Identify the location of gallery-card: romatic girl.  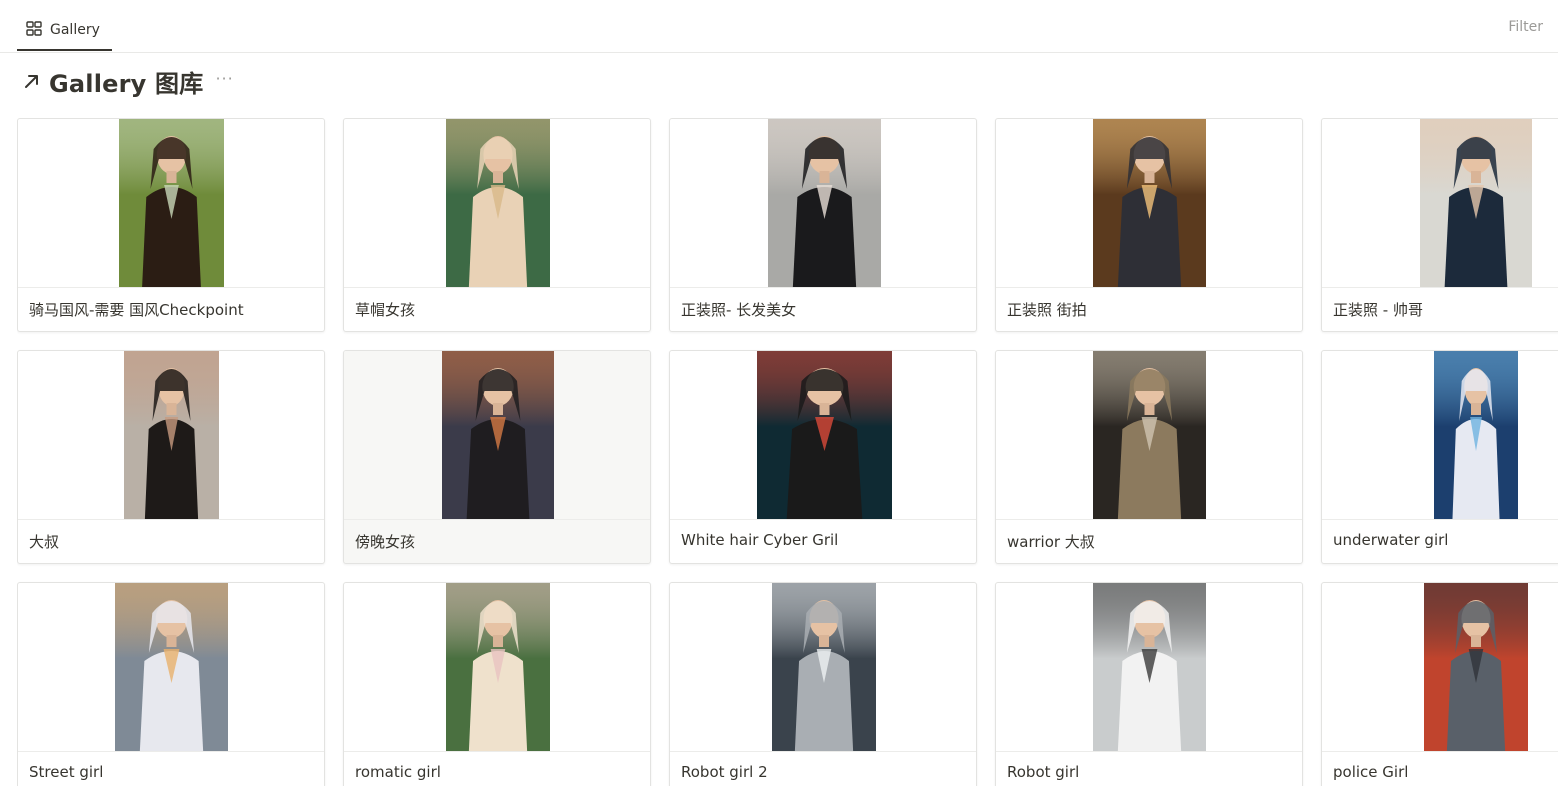
(497, 684).